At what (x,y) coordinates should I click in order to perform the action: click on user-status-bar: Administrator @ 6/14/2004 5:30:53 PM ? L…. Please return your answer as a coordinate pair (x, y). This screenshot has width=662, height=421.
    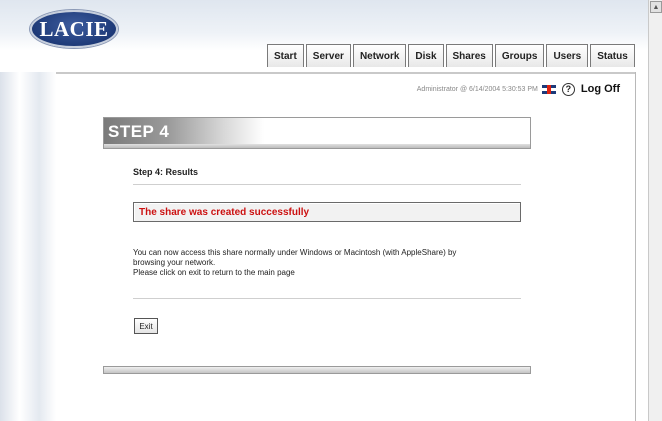
    Looking at the image, I should click on (470, 89).